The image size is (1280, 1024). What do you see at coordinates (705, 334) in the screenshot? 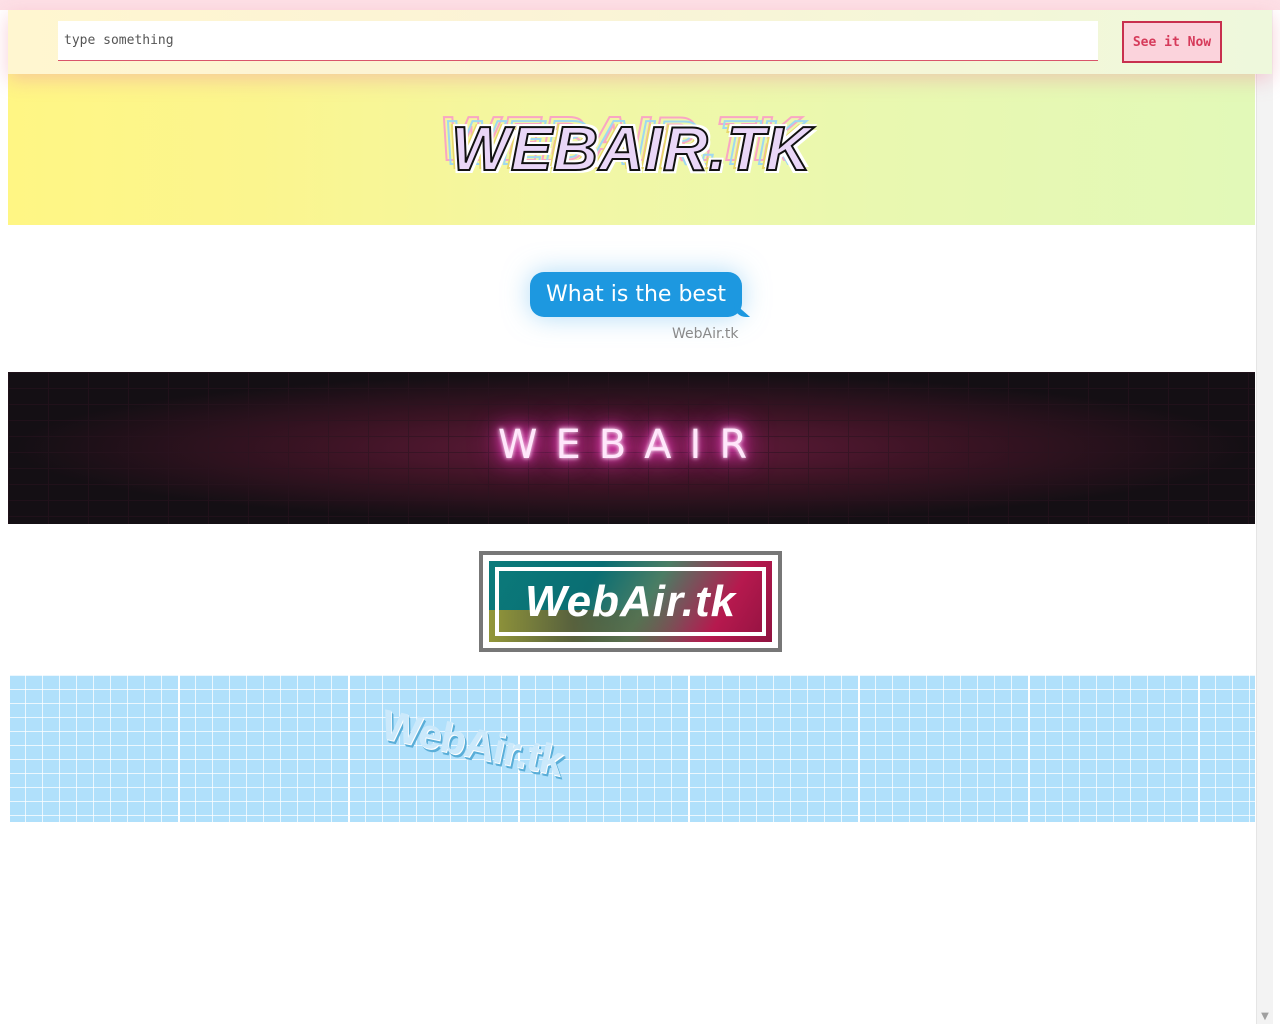
I see `speech-bubble-caption: WebAir.tk` at bounding box center [705, 334].